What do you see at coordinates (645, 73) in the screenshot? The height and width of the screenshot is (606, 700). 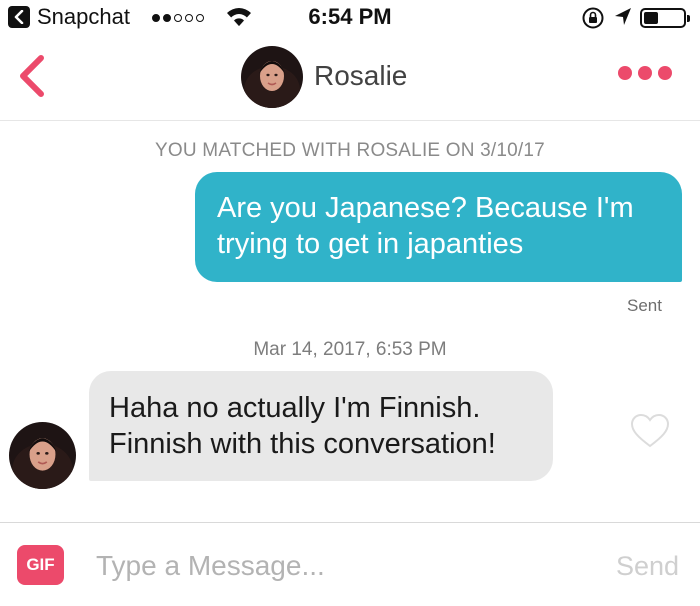 I see `more-options-button` at bounding box center [645, 73].